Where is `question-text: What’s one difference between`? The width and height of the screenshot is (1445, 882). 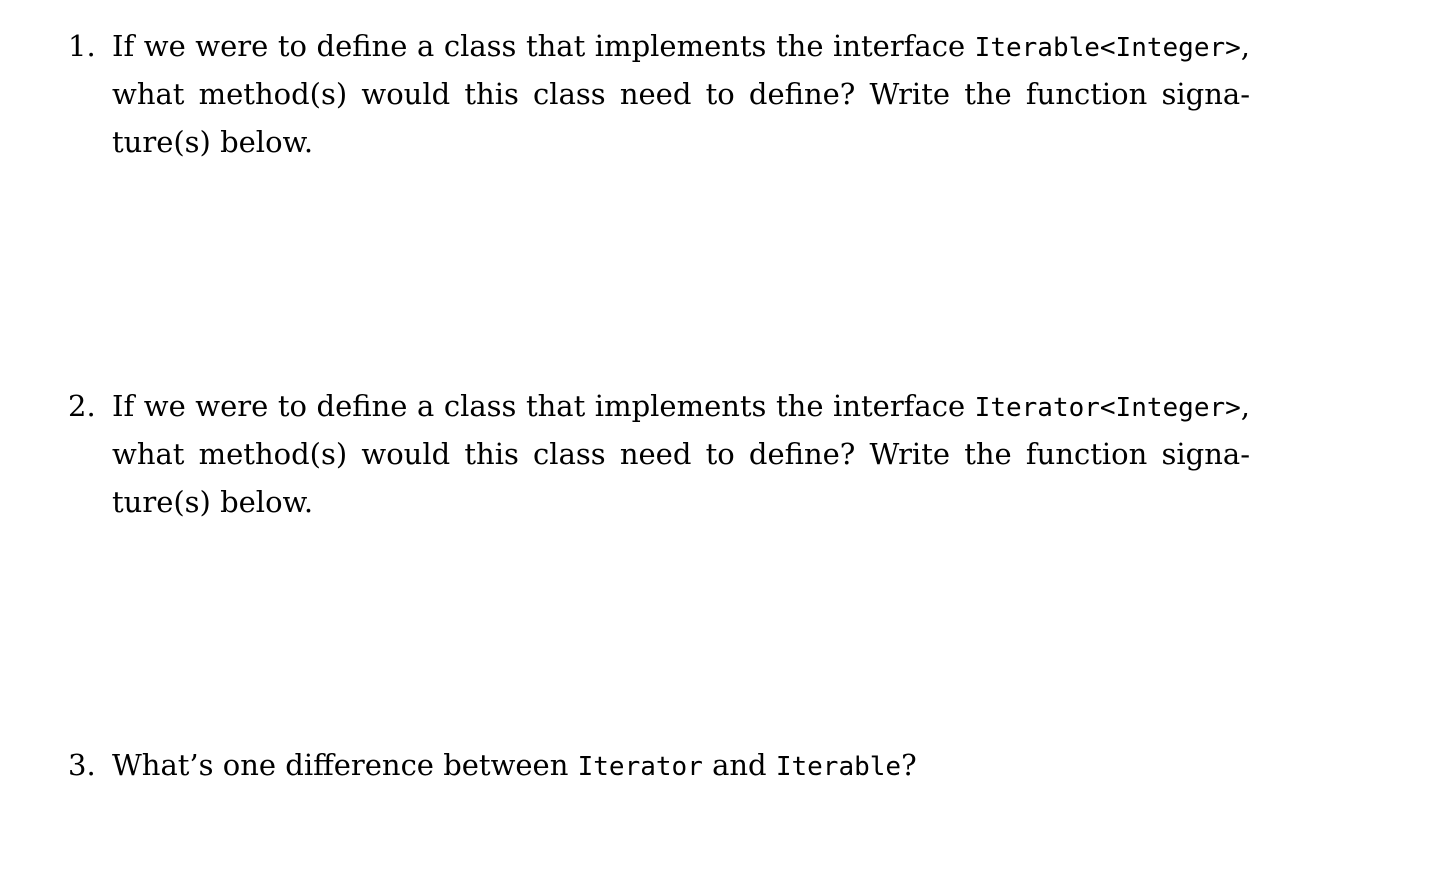
question-text: What’s one difference between is located at coordinates (345, 765).